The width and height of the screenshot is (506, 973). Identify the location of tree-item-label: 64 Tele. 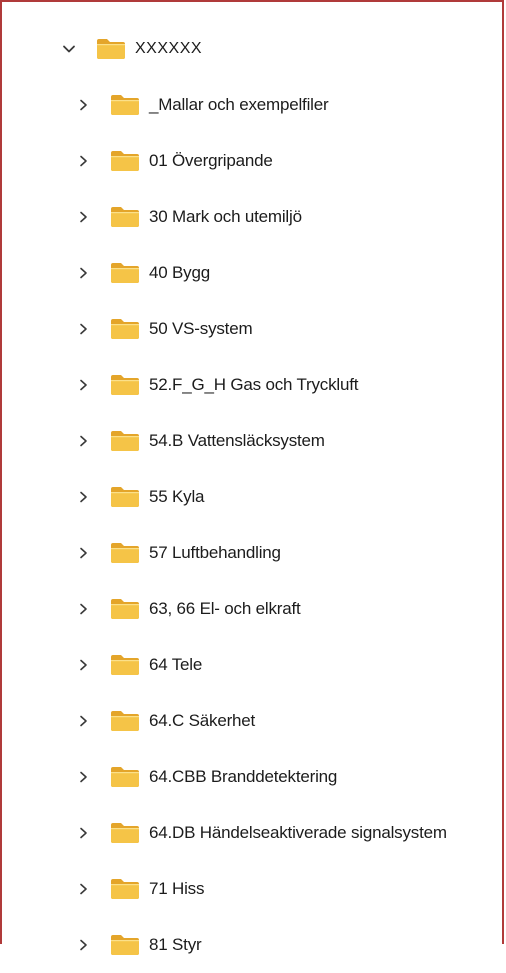
(176, 664).